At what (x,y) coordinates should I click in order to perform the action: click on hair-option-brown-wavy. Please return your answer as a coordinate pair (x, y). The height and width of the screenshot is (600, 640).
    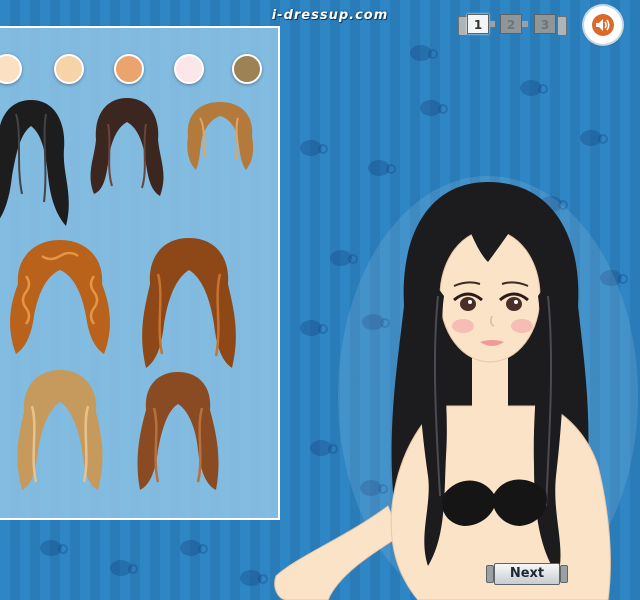
    Looking at the image, I should click on (127, 149).